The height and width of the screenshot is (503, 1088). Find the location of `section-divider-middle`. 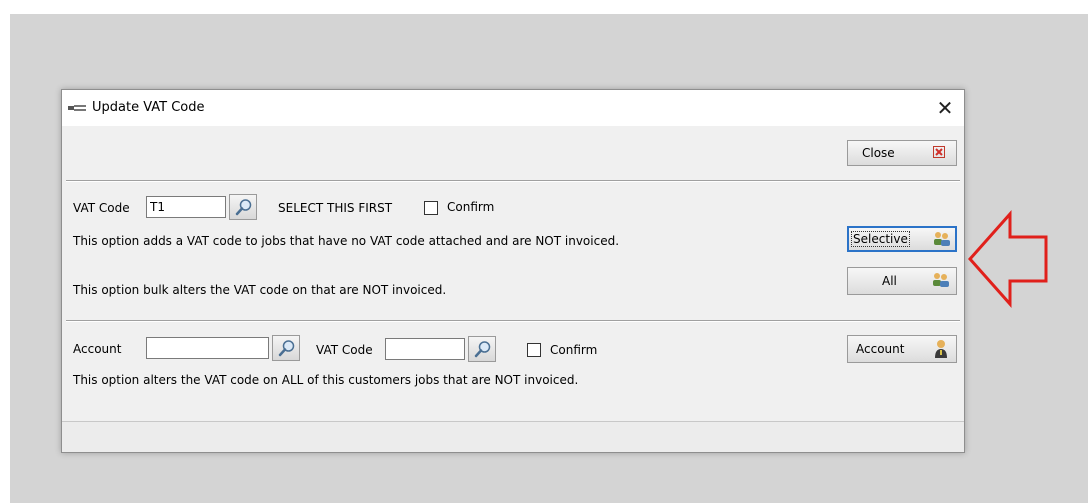

section-divider-middle is located at coordinates (513, 321).